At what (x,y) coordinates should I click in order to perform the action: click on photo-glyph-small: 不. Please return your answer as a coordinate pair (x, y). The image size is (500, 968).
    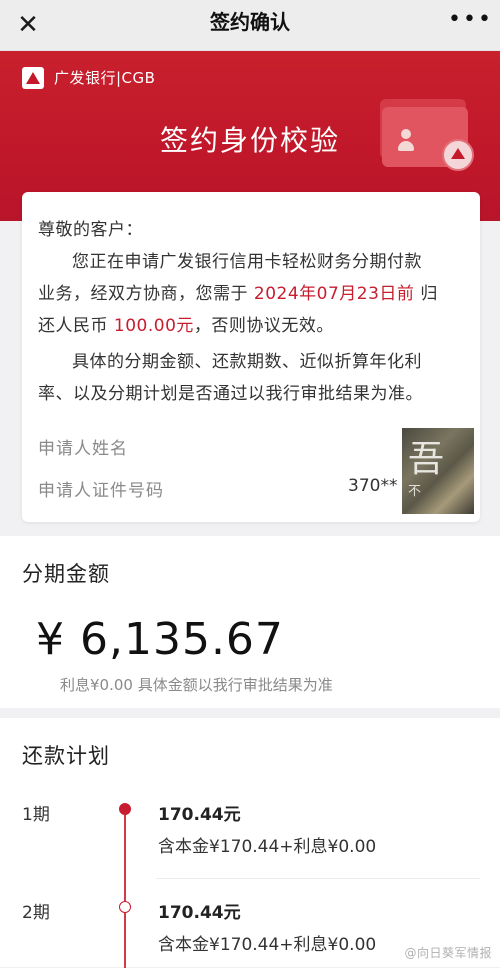
    Looking at the image, I should click on (415, 491).